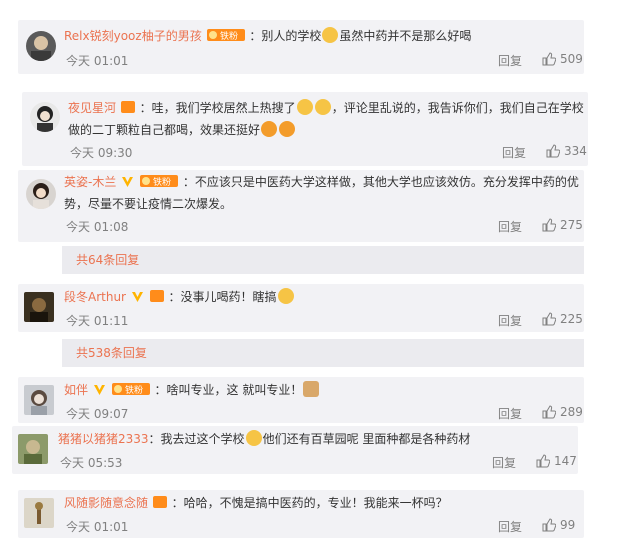  Describe the element at coordinates (101, 153) in the screenshot. I see `comment-time: 今天 09:30` at that location.